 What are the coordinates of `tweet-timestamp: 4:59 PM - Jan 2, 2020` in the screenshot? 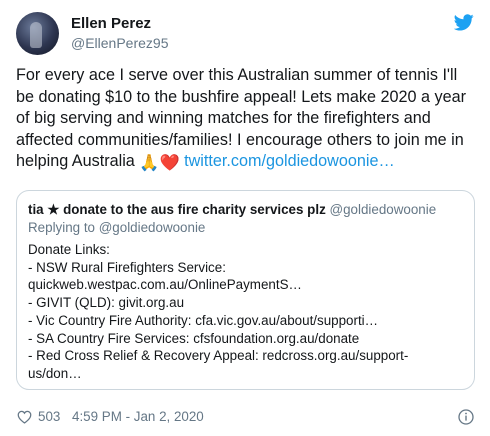 It's located at (138, 416).